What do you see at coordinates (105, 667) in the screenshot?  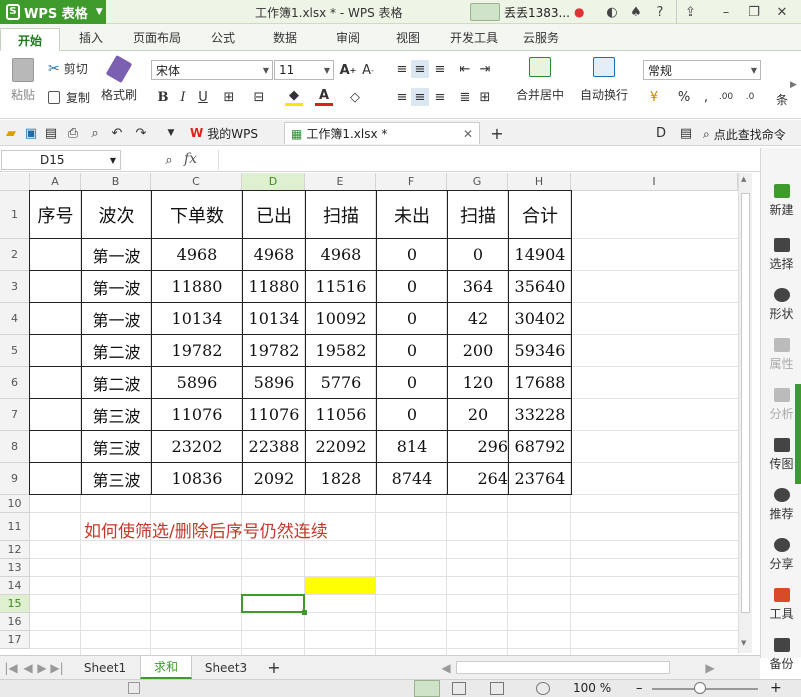 I see `sheet-tab: Sheet1` at bounding box center [105, 667].